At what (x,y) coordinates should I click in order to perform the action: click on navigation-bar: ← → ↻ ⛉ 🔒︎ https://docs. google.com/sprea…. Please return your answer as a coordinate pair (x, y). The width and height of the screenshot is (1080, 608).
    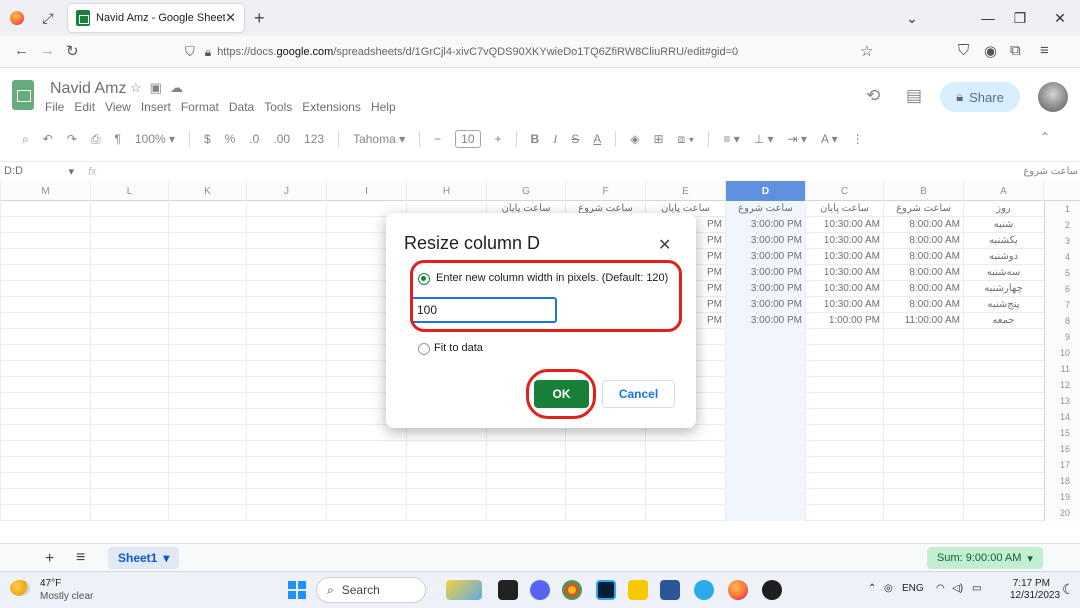
    Looking at the image, I should click on (540, 52).